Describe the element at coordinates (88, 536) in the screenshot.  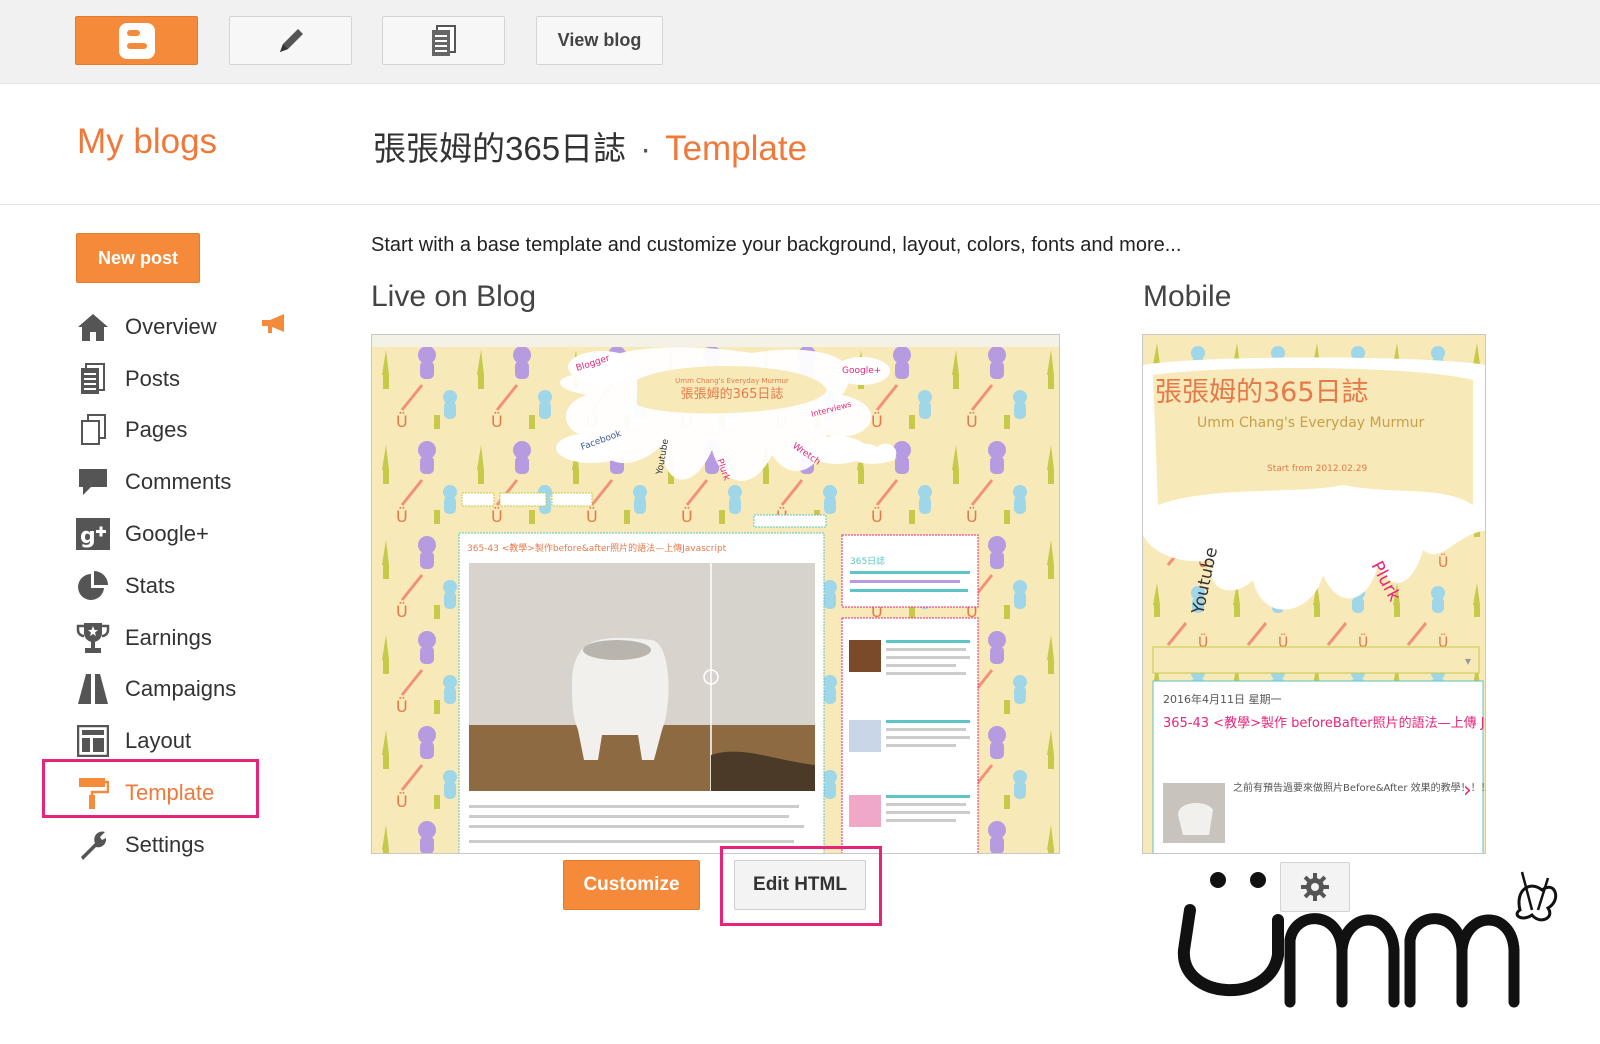
I see `svg-text: g` at that location.